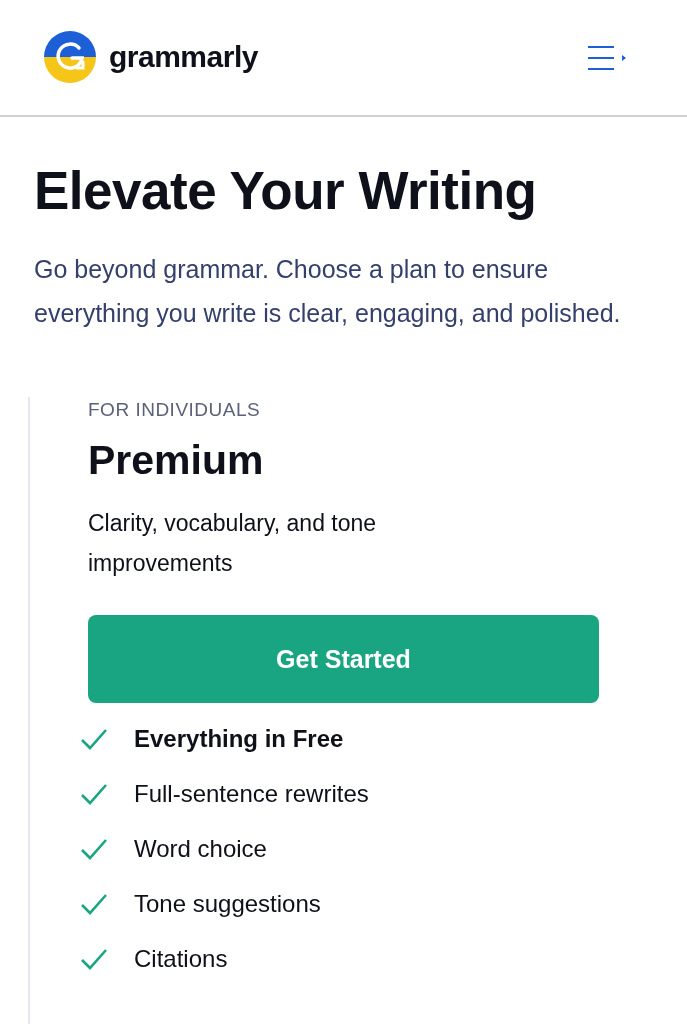  I want to click on subtitle: Go beyond grammar. Choose a plan to ensure everything you write is clear, engaging, and polished., so click(328, 291).